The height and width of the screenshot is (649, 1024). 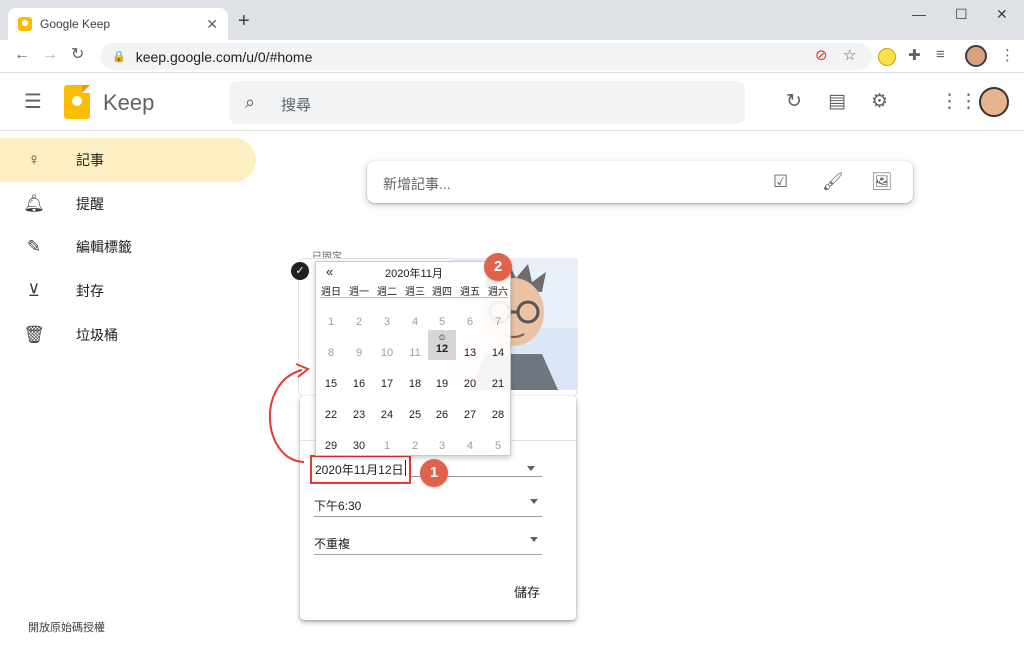 I want to click on sidebar-item-label: 提醒, so click(x=90, y=204).